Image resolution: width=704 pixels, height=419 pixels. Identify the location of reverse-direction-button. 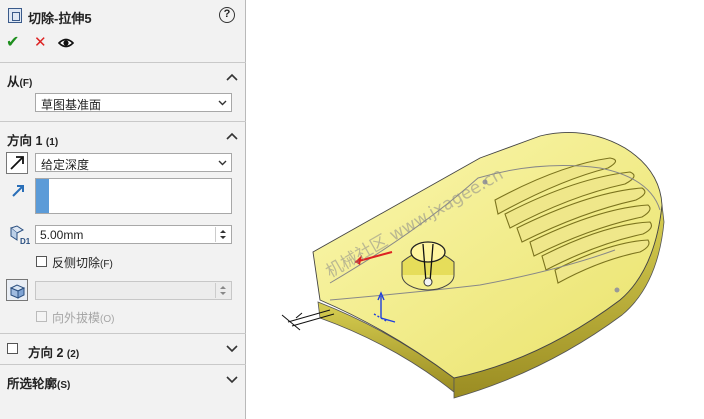
(17, 163).